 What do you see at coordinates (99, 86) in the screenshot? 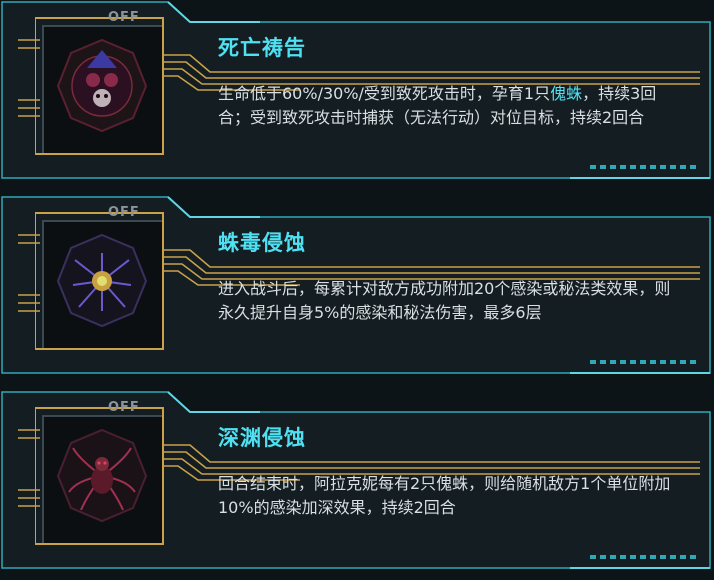
I see `skull-flower-icon` at bounding box center [99, 86].